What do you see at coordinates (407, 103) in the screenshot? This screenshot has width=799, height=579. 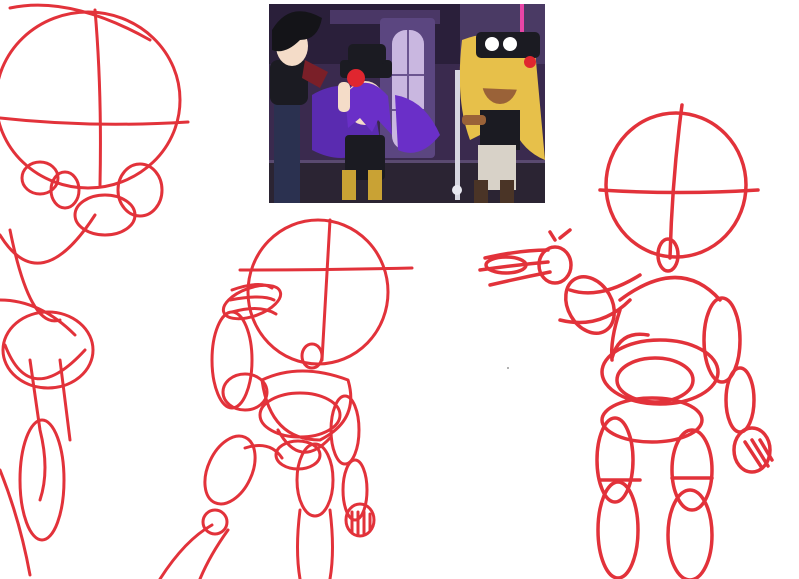 I see `reference-image` at bounding box center [407, 103].